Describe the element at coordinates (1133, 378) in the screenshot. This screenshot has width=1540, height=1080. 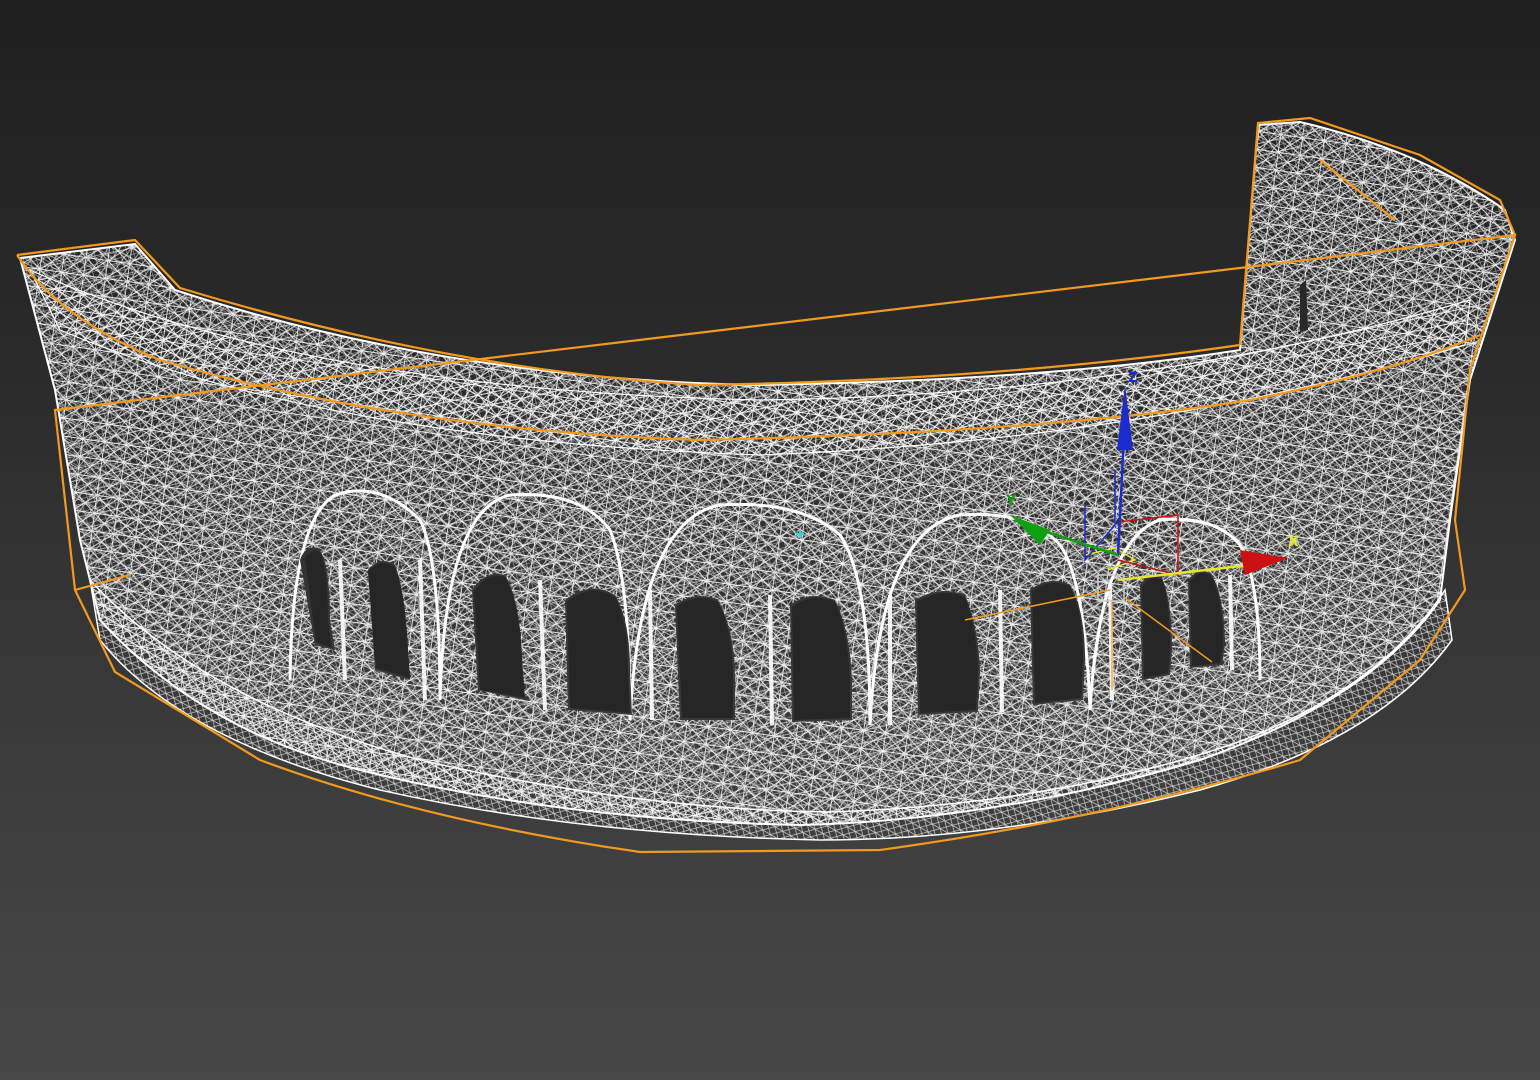
I see `gizmo-label-z: Z` at that location.